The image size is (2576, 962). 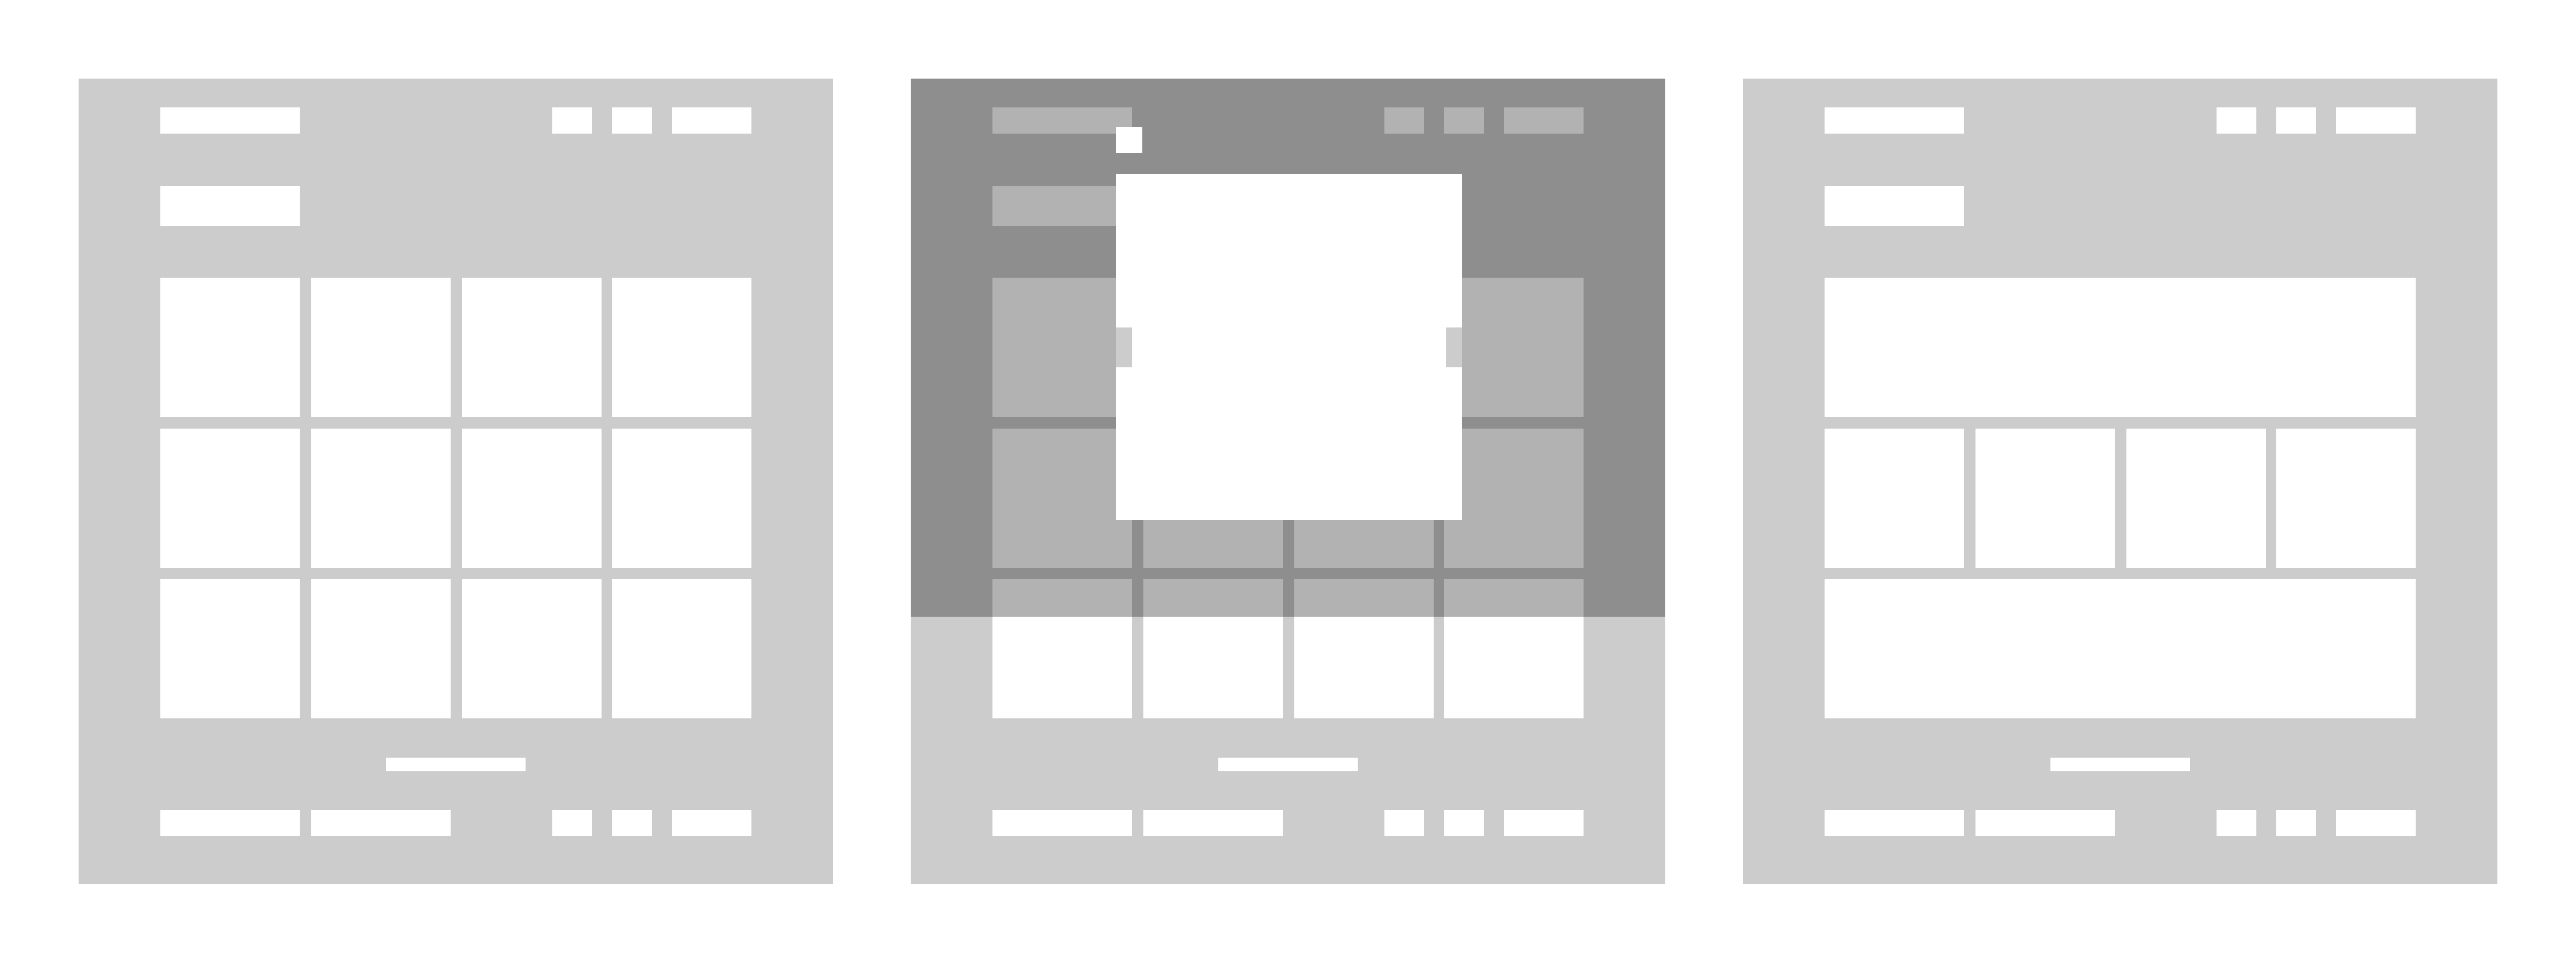 What do you see at coordinates (1129, 140) in the screenshot?
I see `modal-close-button` at bounding box center [1129, 140].